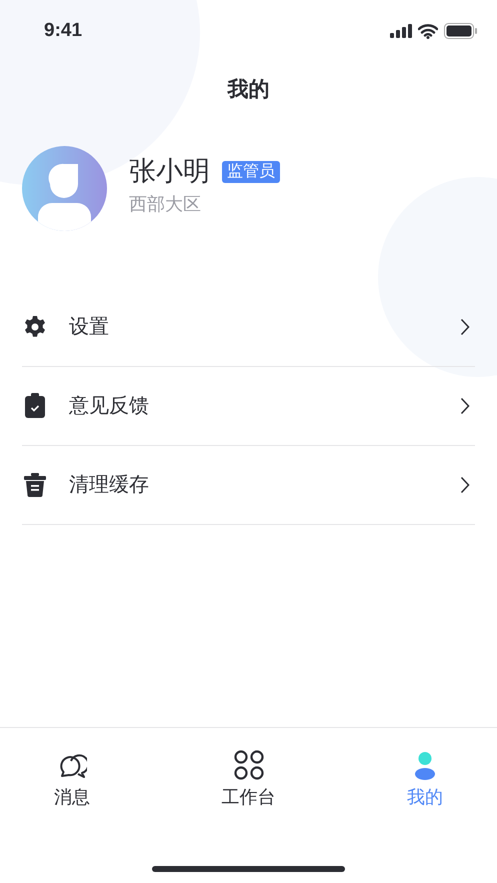 The height and width of the screenshot is (883, 497). Describe the element at coordinates (249, 765) in the screenshot. I see `grid-icon` at that location.